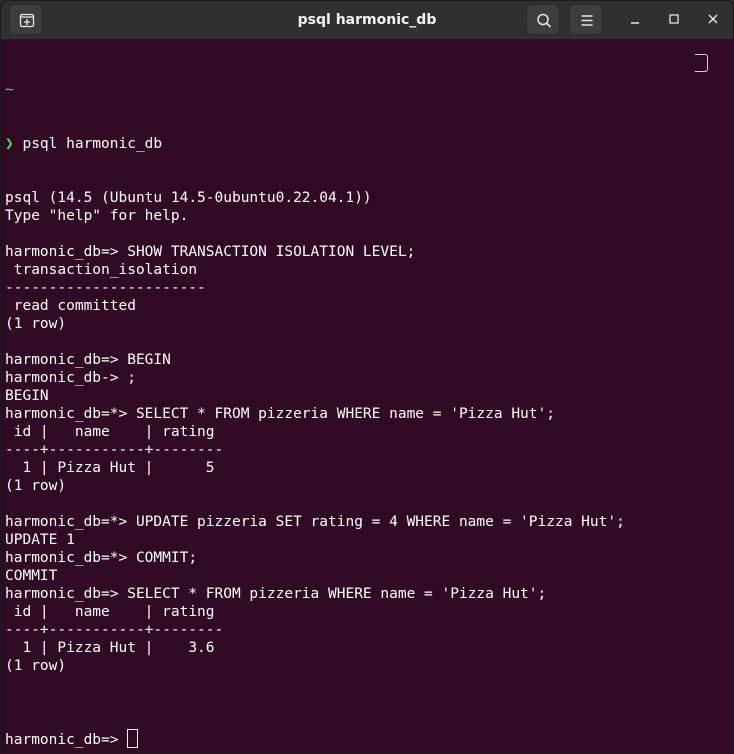 The height and width of the screenshot is (754, 734). Describe the element at coordinates (701, 63) in the screenshot. I see `scroll-indicator` at that location.